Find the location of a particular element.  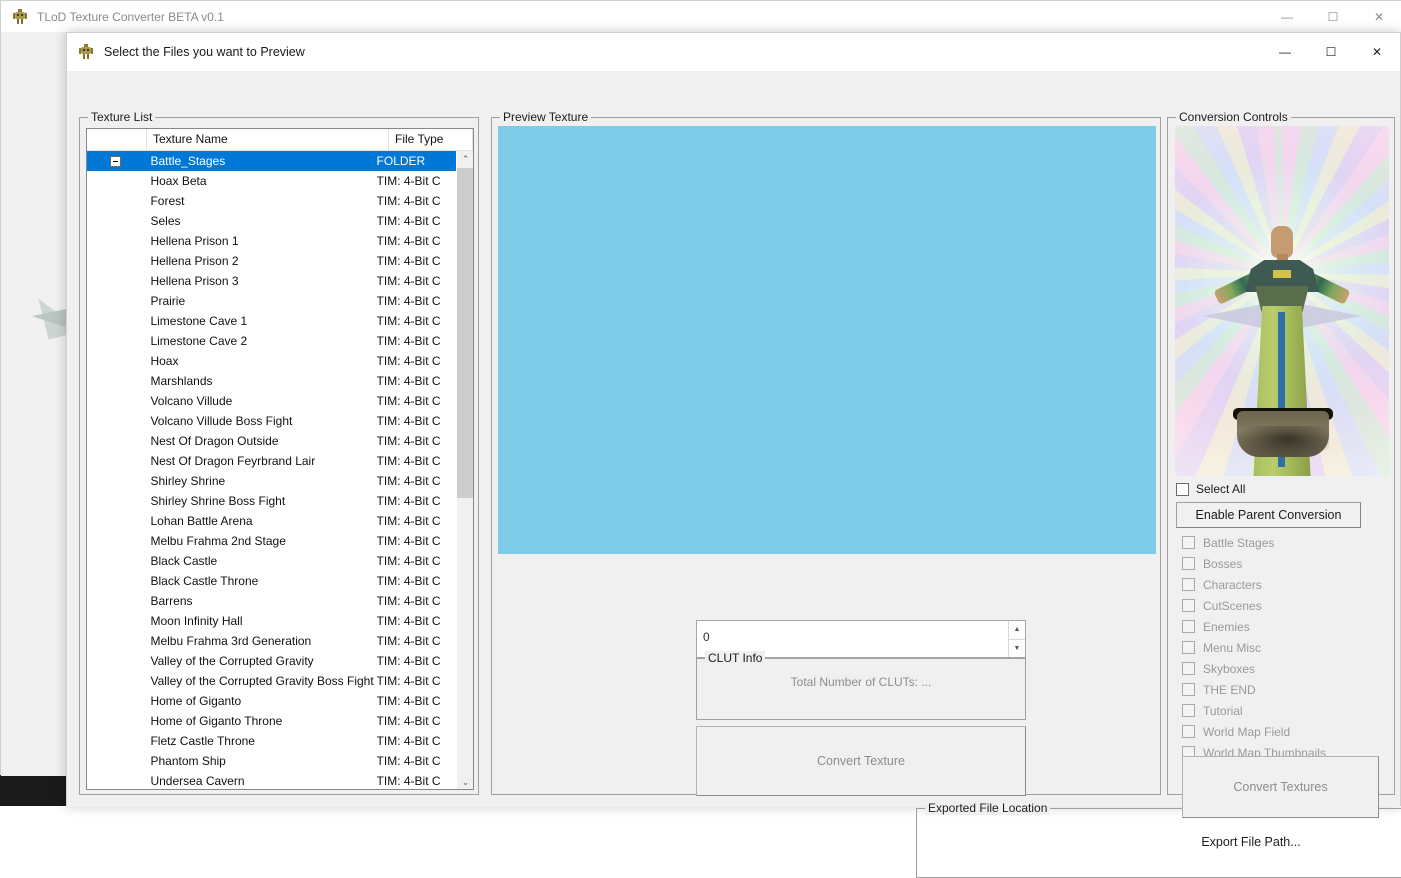

dialog-close-button: ✕ is located at coordinates (1377, 52).